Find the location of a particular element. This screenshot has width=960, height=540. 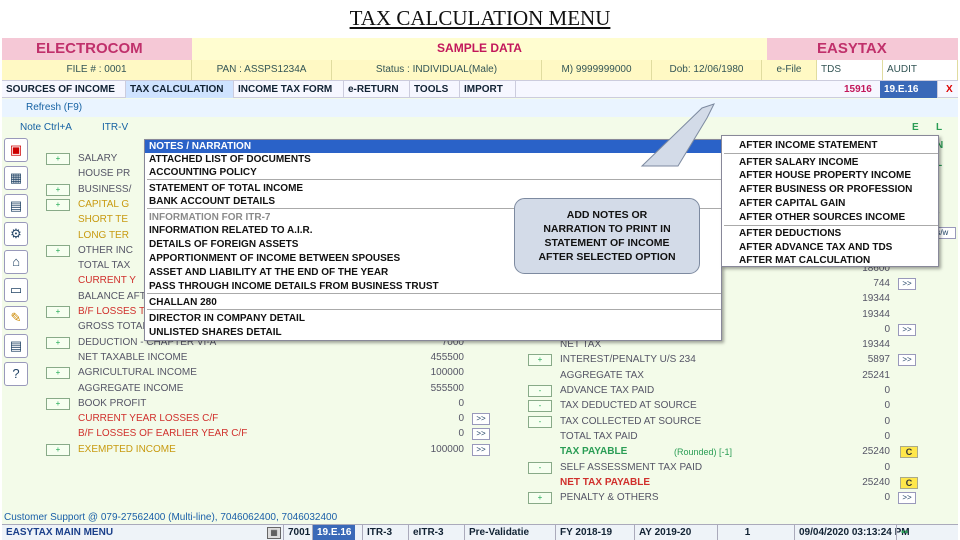

calendar-icon: ▦ is located at coordinates (16, 178).